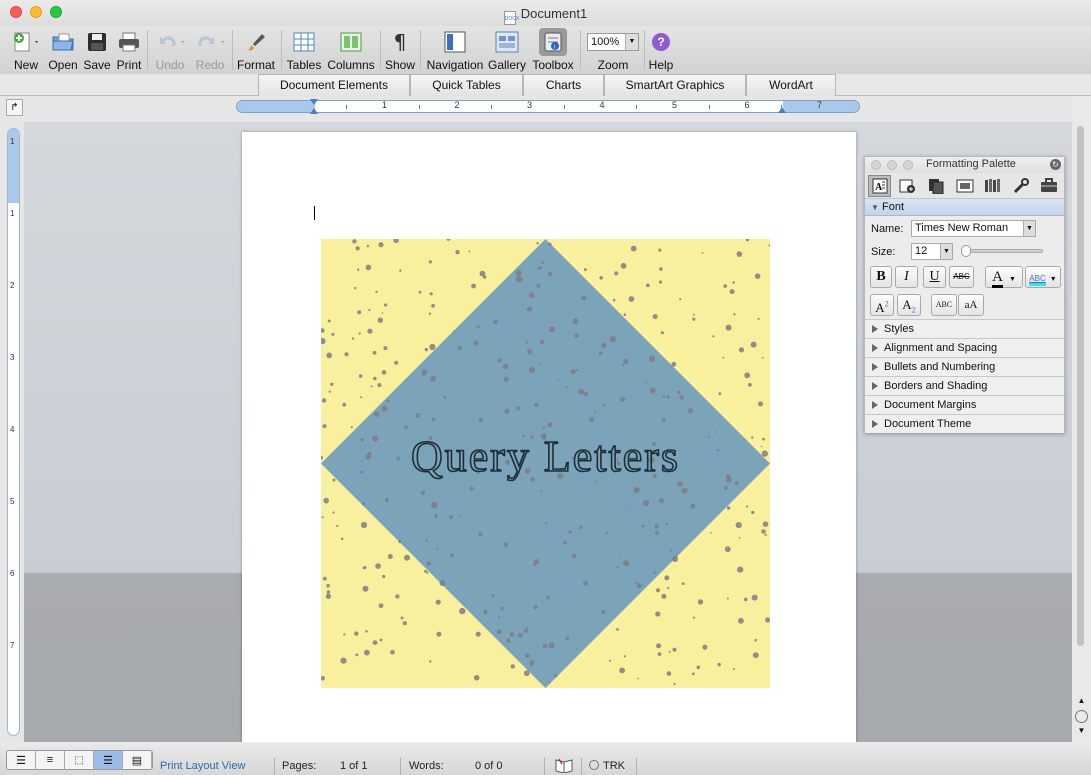 The height and width of the screenshot is (775, 1091). Describe the element at coordinates (934, 277) in the screenshot. I see `underline-button: U` at that location.